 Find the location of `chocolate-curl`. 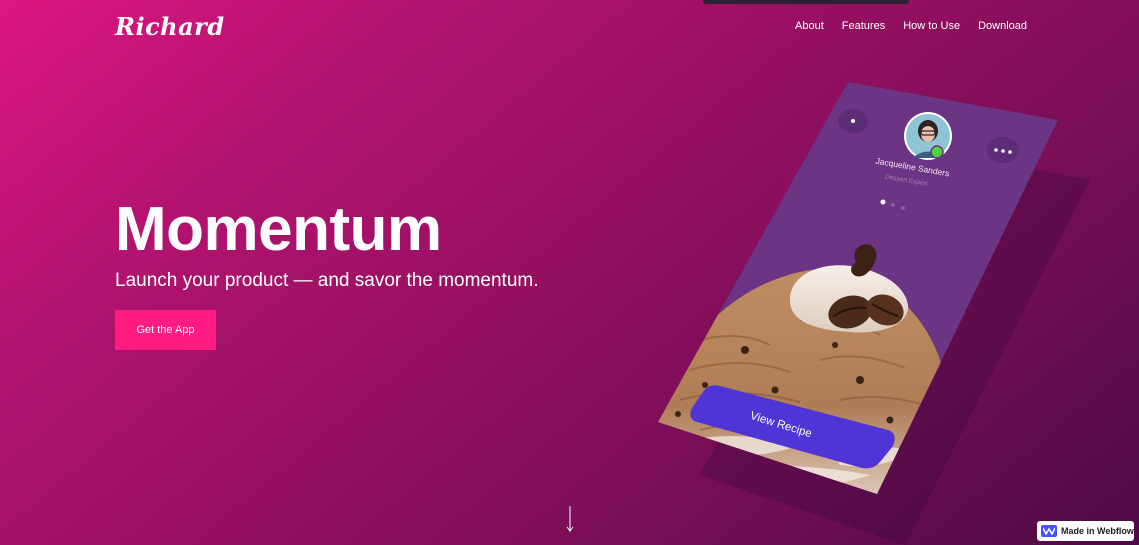

chocolate-curl is located at coordinates (864, 260).